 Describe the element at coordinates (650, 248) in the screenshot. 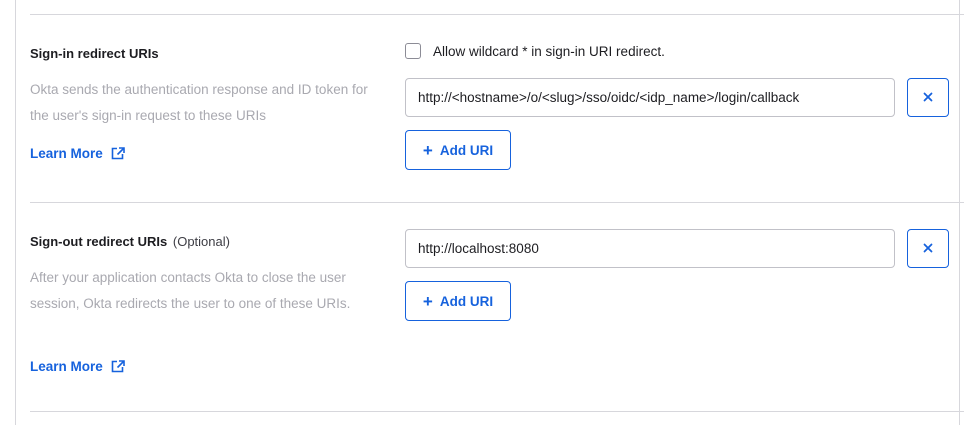

I see `signout-uri-input: http://localhost:8080` at that location.